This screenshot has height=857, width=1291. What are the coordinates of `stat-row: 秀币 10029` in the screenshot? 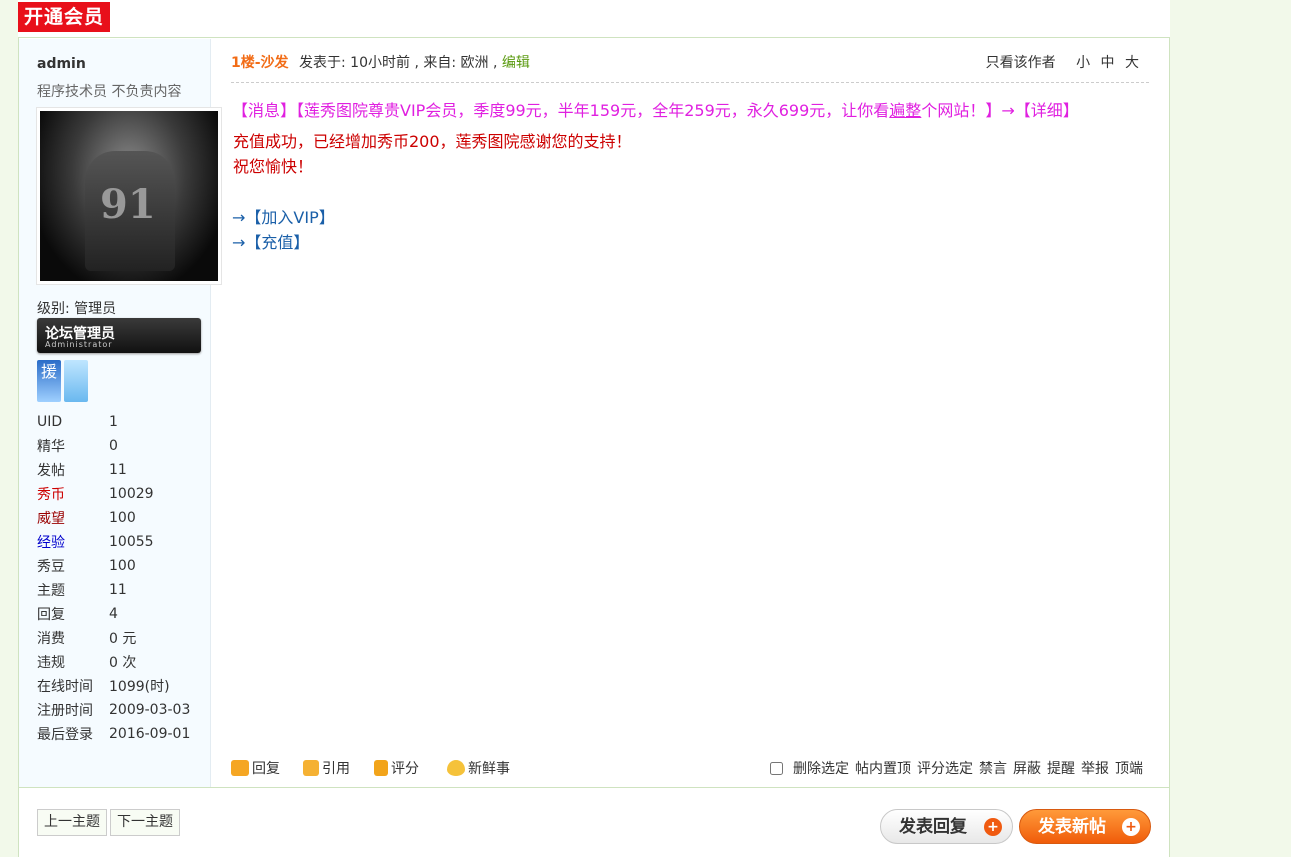 It's located at (113, 494).